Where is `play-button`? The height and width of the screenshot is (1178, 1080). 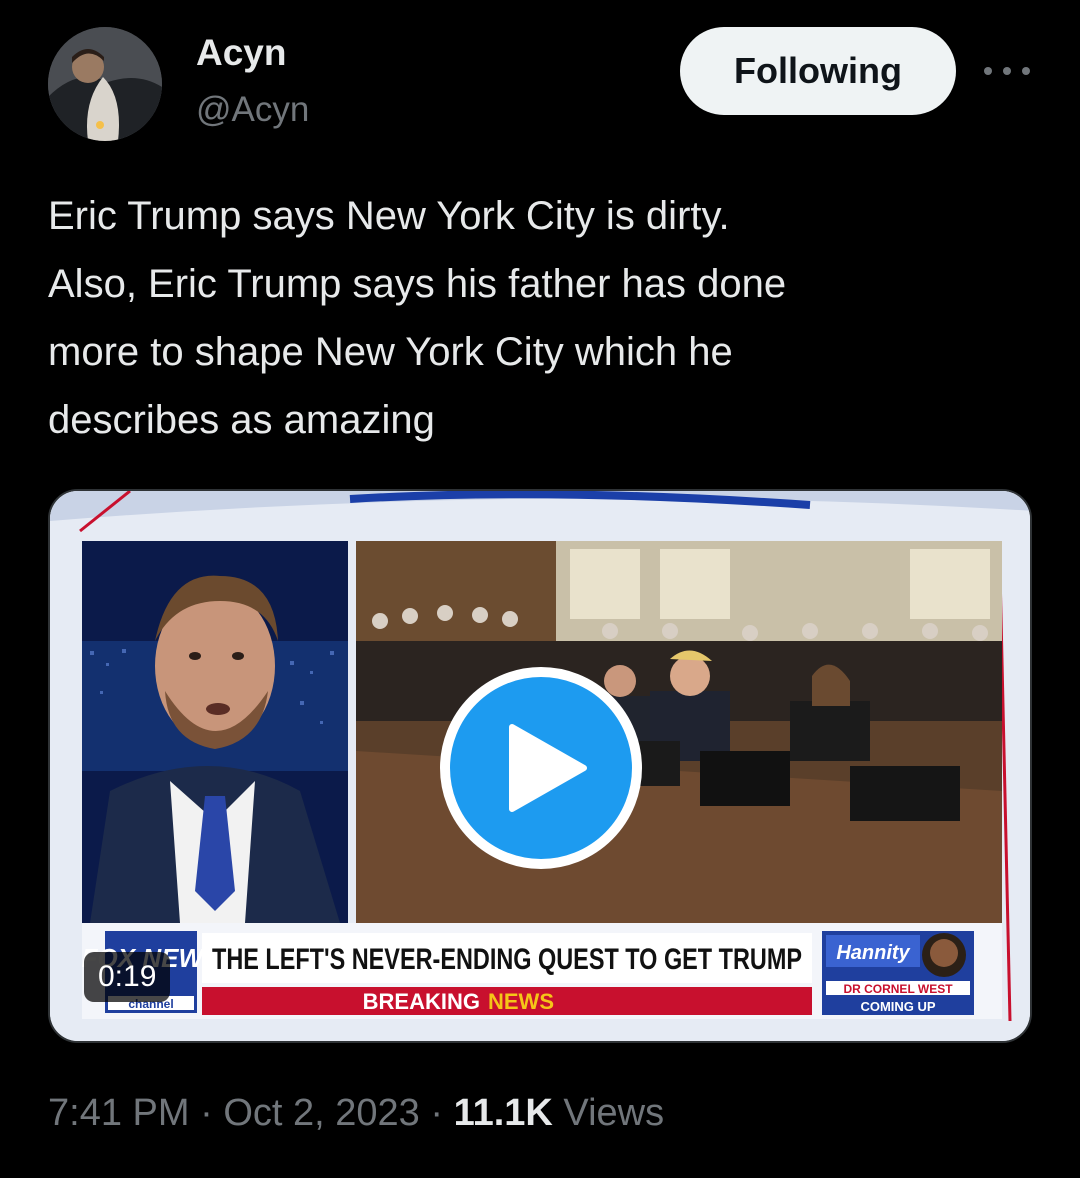 play-button is located at coordinates (541, 768).